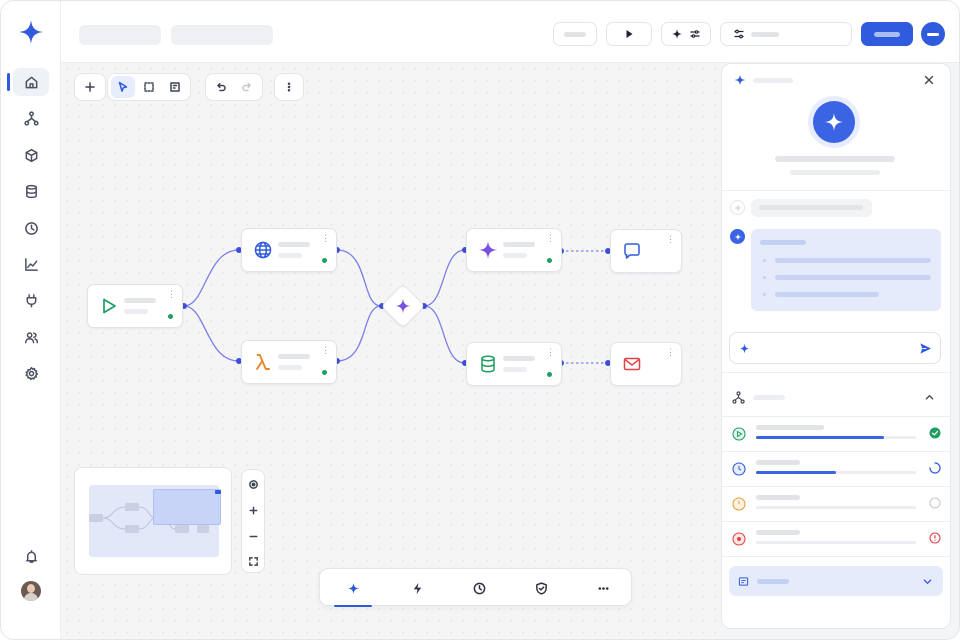 The height and width of the screenshot is (640, 960). I want to click on cursor-icon, so click(123, 86).